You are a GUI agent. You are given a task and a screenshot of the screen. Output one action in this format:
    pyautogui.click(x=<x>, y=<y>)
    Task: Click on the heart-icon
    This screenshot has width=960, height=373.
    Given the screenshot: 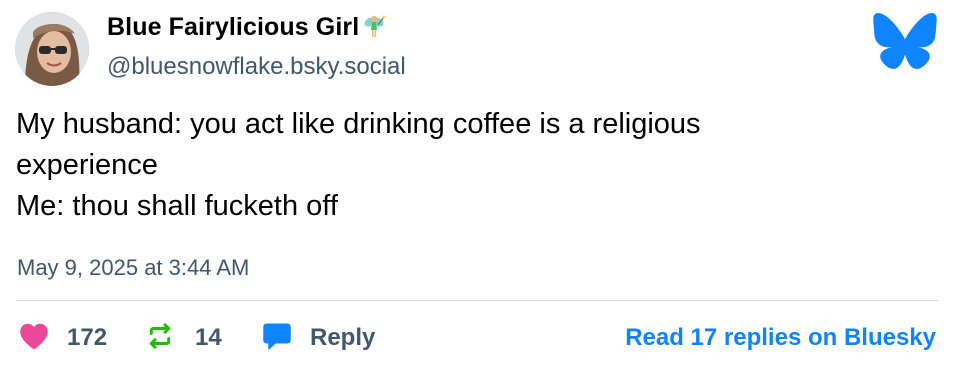 What is the action you would take?
    pyautogui.click(x=34, y=338)
    